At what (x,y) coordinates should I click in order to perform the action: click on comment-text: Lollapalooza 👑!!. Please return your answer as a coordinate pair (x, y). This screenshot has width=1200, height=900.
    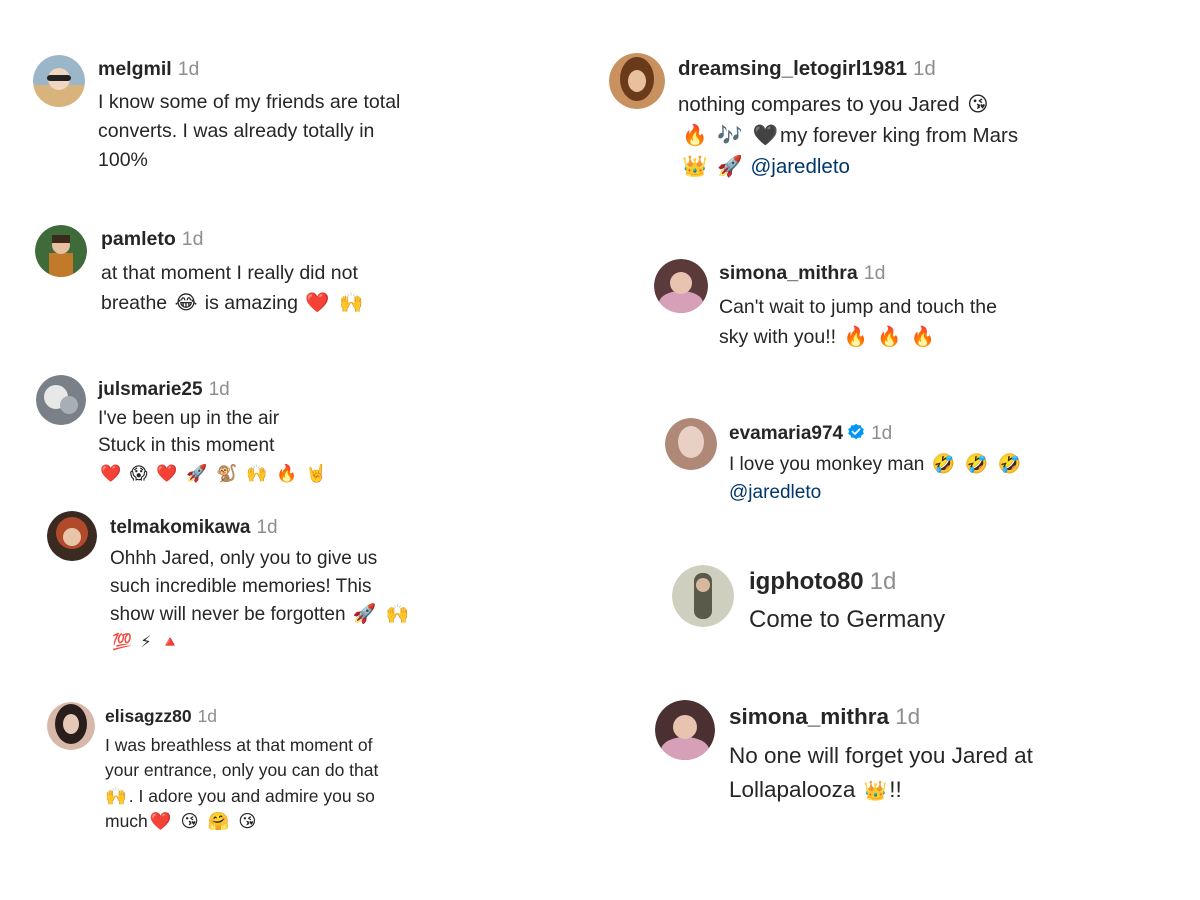
    Looking at the image, I should click on (881, 791).